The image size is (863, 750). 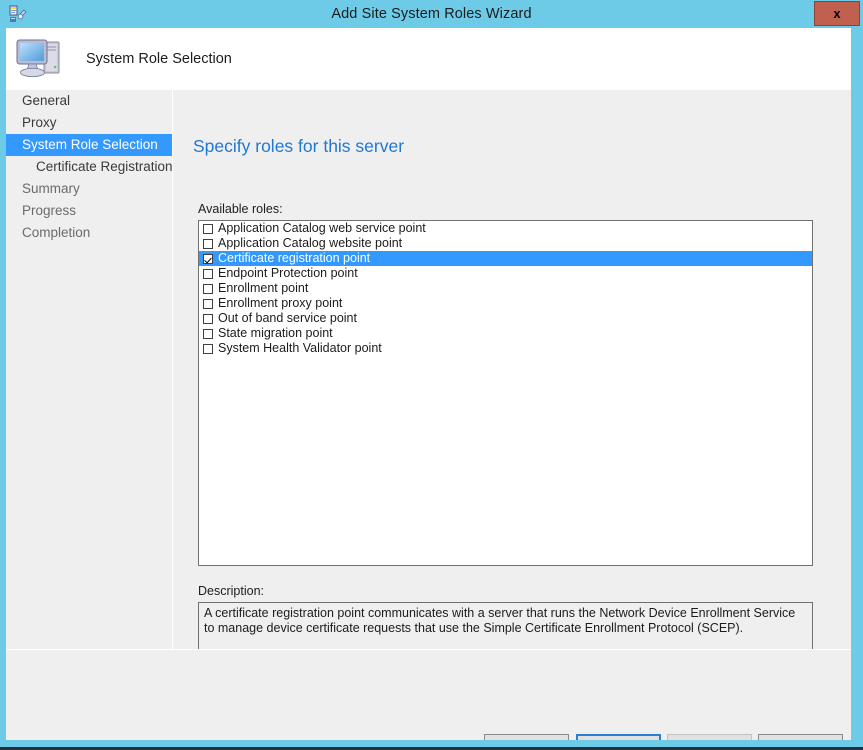 What do you see at coordinates (40, 59) in the screenshot?
I see `computer-icon` at bounding box center [40, 59].